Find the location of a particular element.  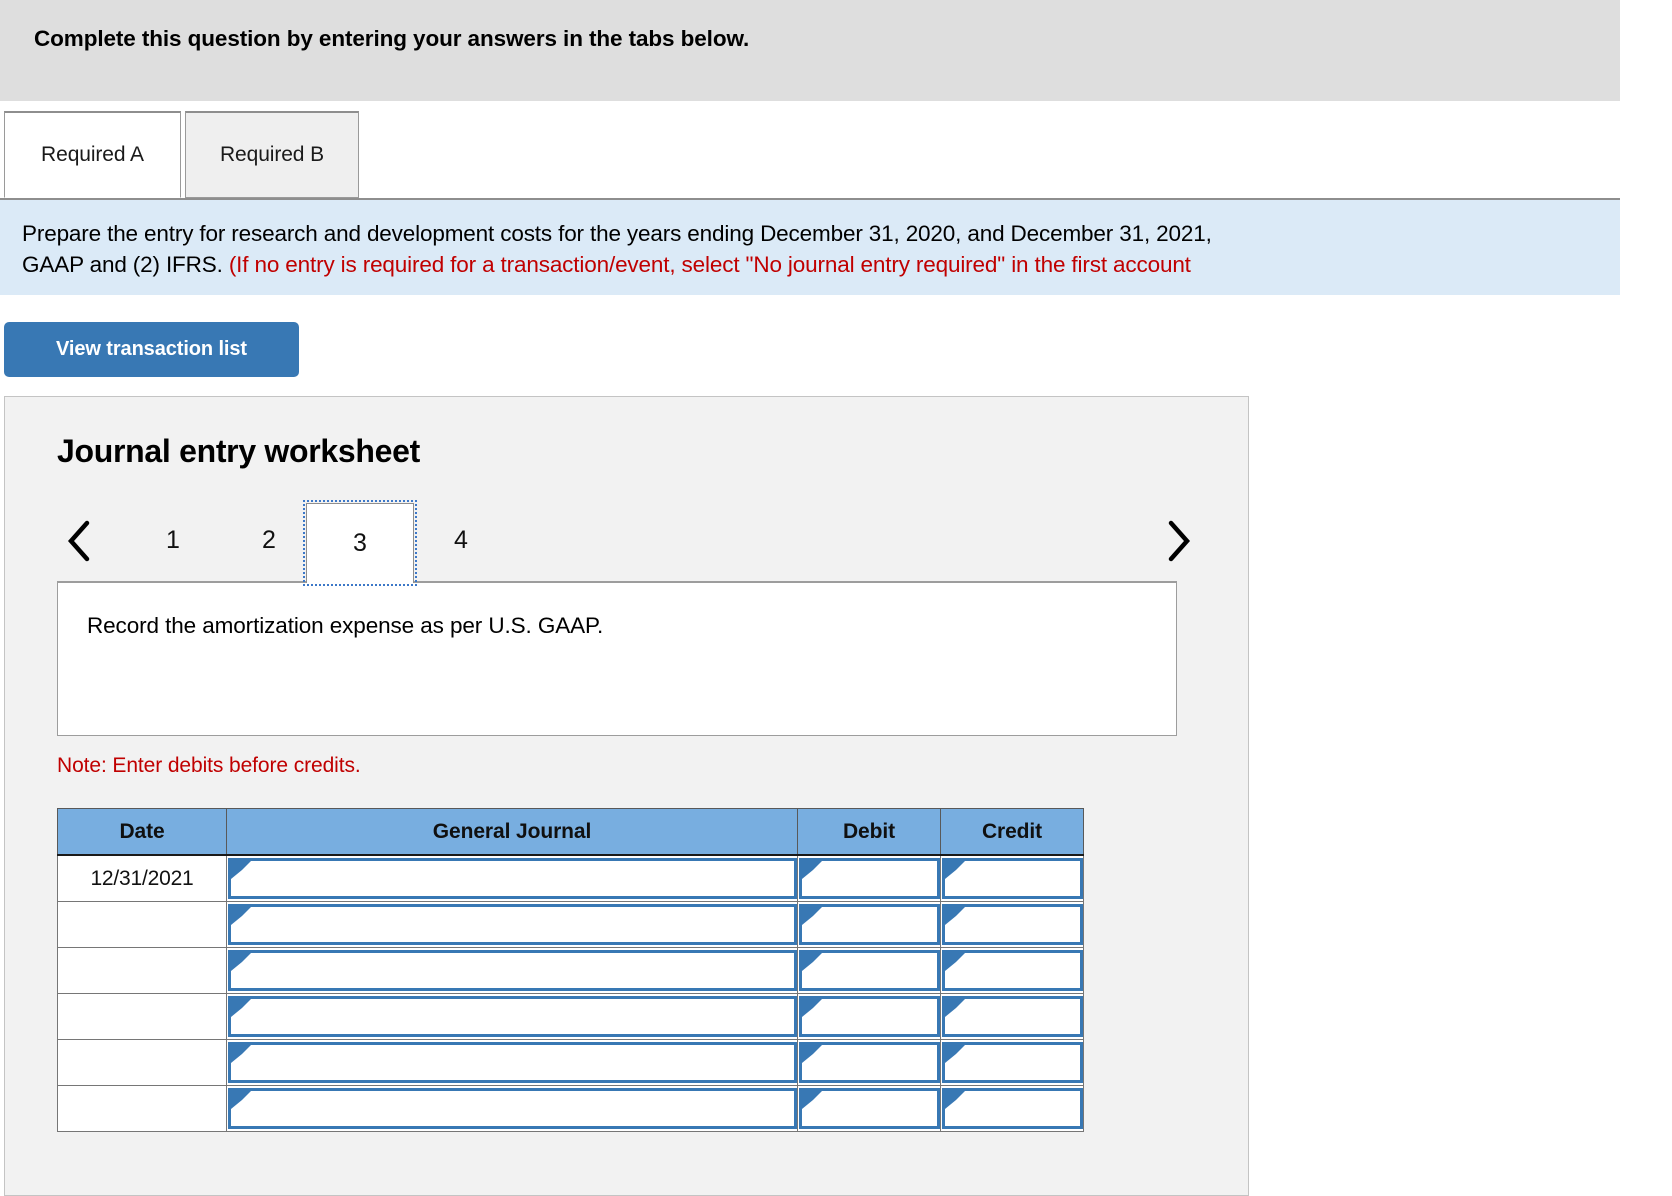

tab-required-b: Required B is located at coordinates (272, 154).